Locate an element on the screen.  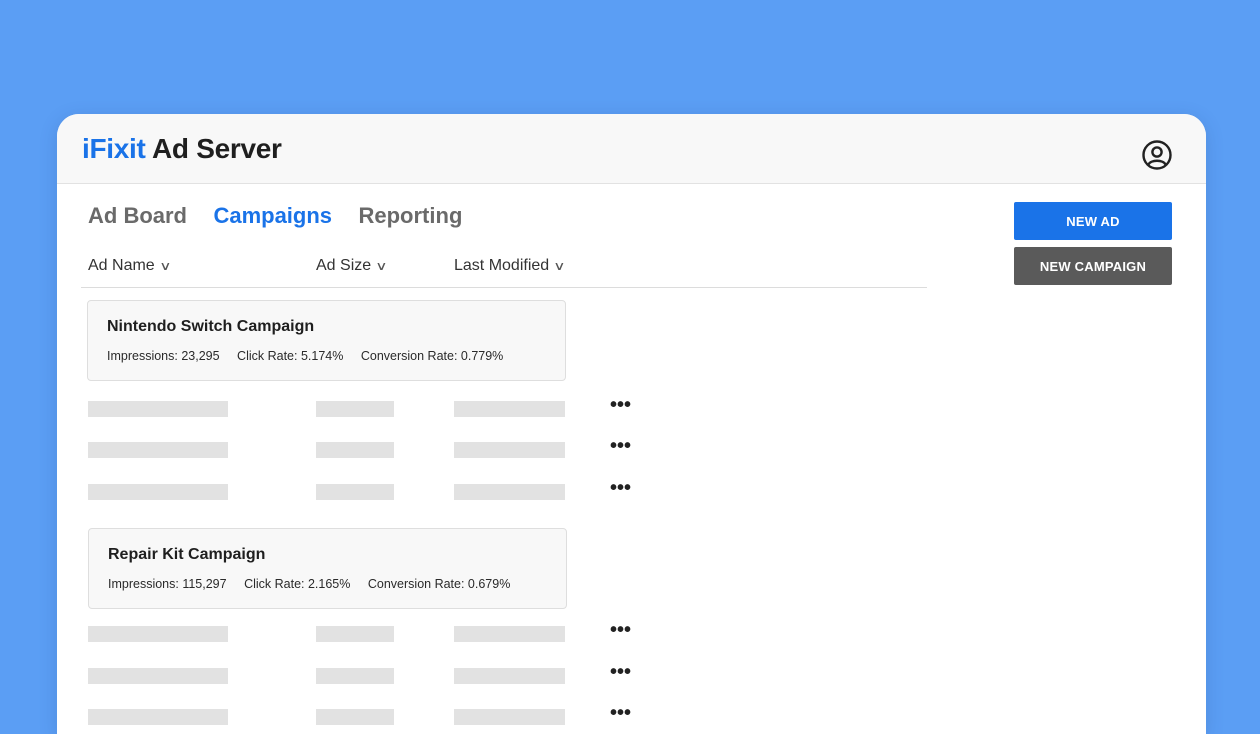
campaign-name: Nintendo Switch Campaign is located at coordinates (211, 326).